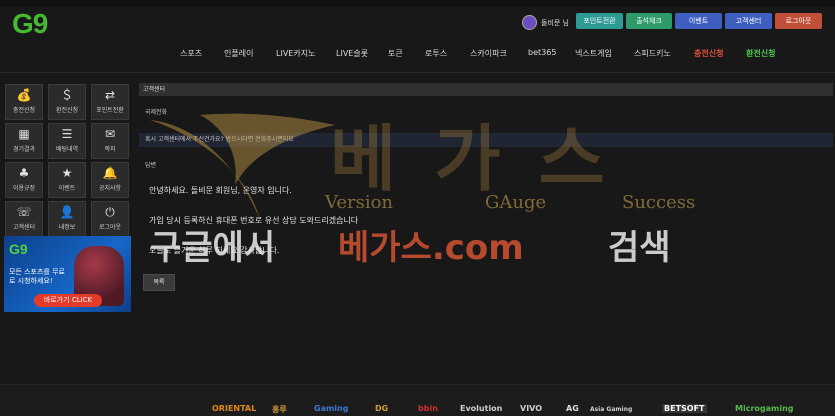 The height and width of the screenshot is (416, 835). Describe the element at coordinates (24, 110) in the screenshot. I see `sidebar-item-label: 충전신청` at that location.